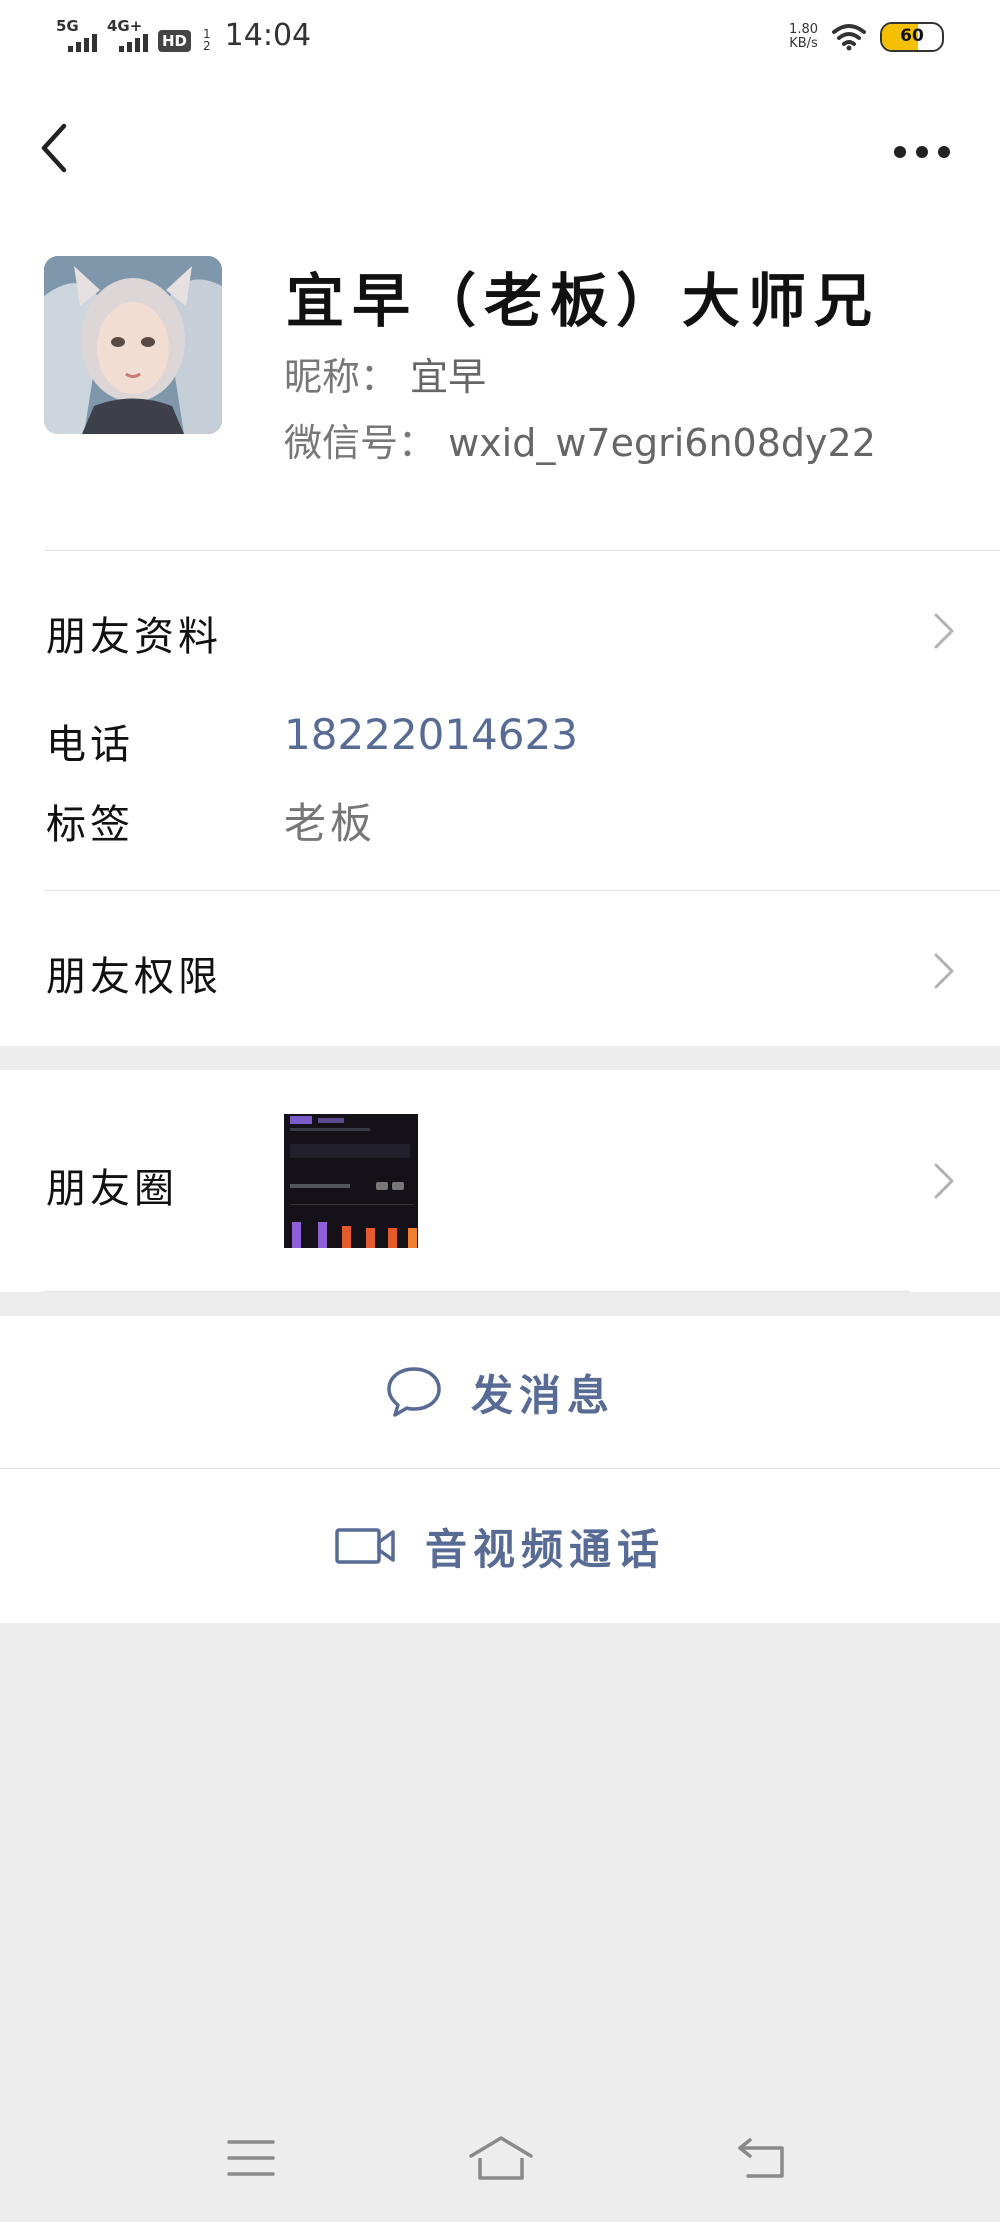  I want to click on clock: 14:04, so click(268, 35).